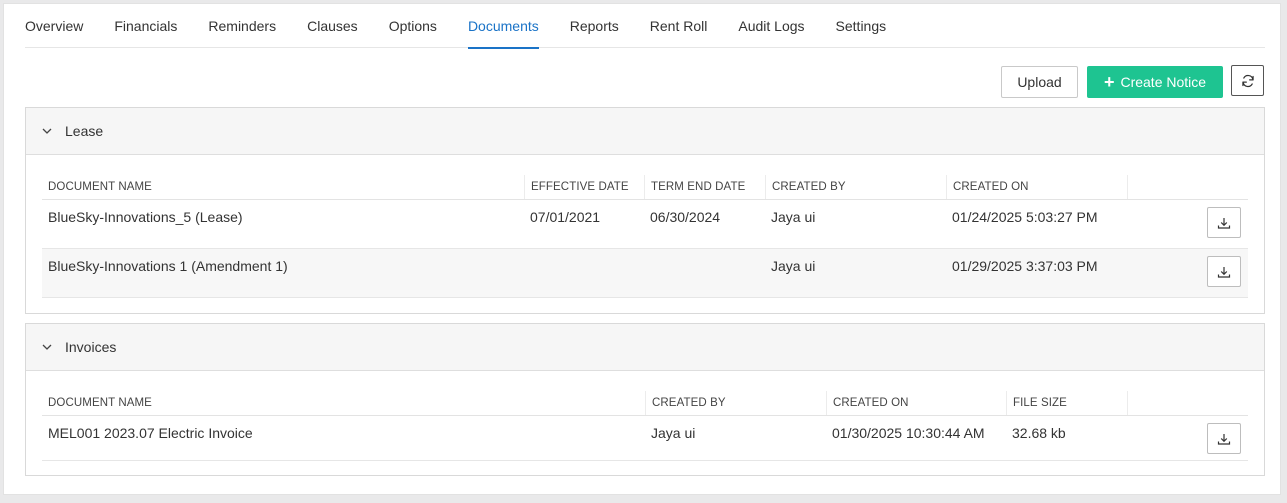  Describe the element at coordinates (1163, 82) in the screenshot. I see `create-notice-label: Create Notice` at that location.